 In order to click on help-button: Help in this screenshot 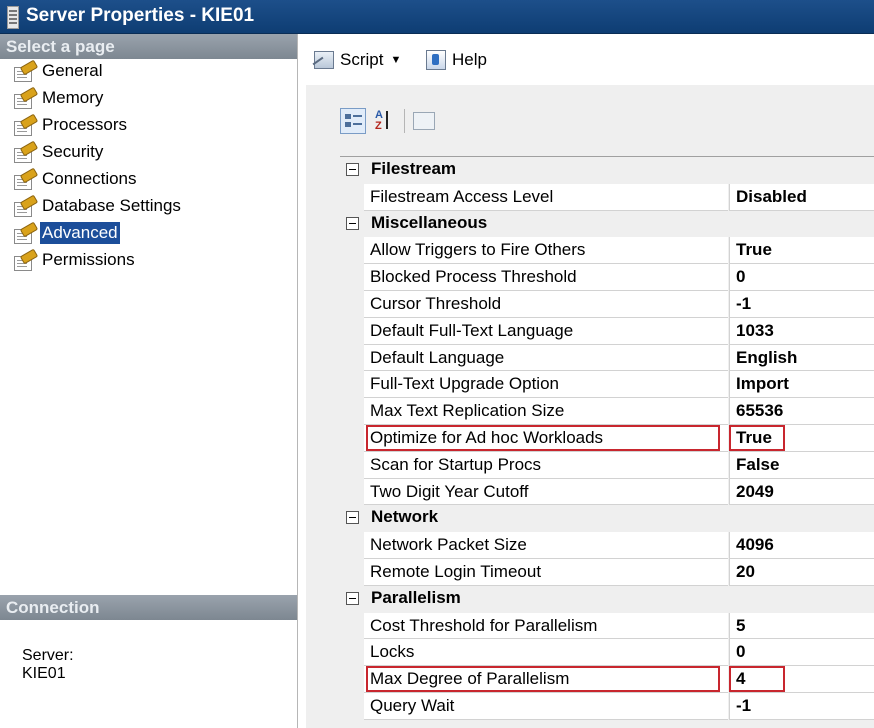, I will do `click(456, 60)`.